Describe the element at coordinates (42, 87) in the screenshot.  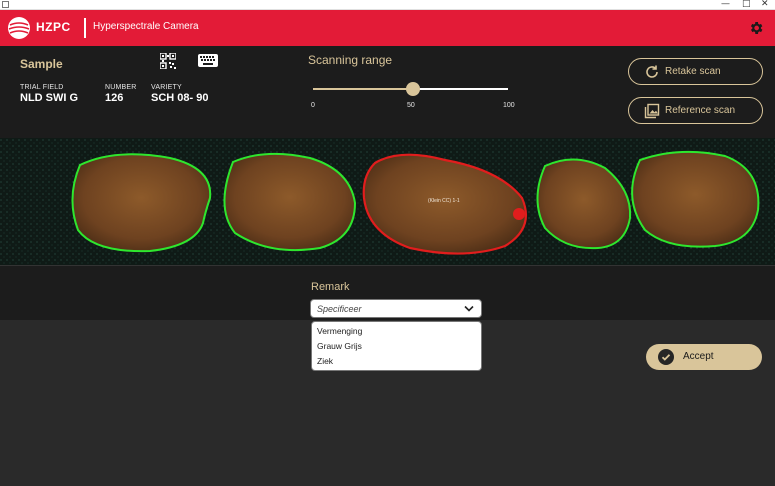
I see `trial-field-label: TRIAL FIELD` at that location.